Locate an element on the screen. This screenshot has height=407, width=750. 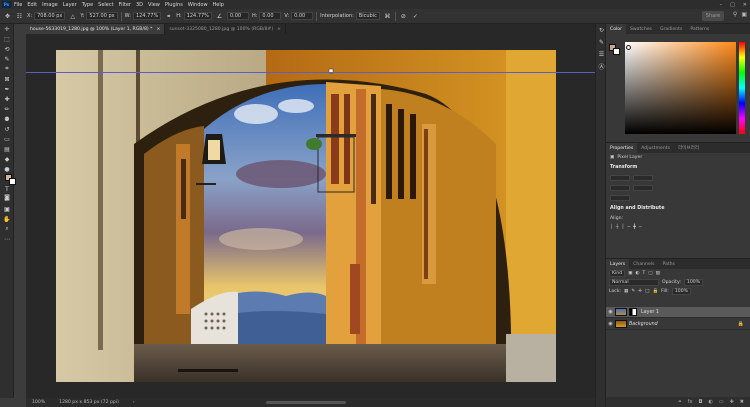
angle-input: 0.00 is located at coordinates (237, 16).